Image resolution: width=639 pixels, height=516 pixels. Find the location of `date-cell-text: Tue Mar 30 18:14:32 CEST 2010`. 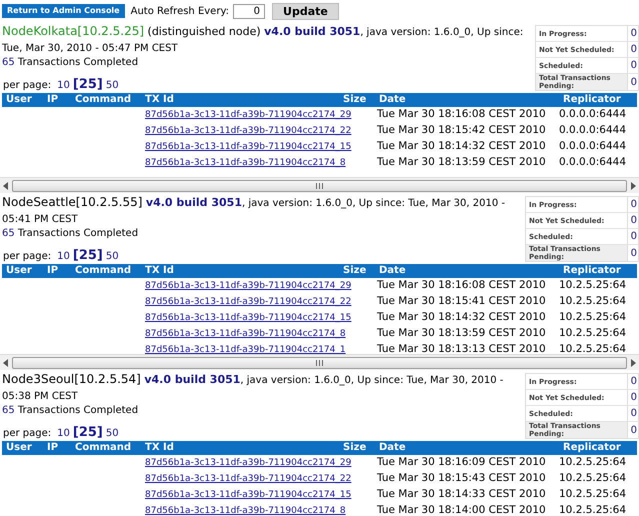

date-cell-text: Tue Mar 30 18:14:32 CEST 2010 is located at coordinates (461, 146).